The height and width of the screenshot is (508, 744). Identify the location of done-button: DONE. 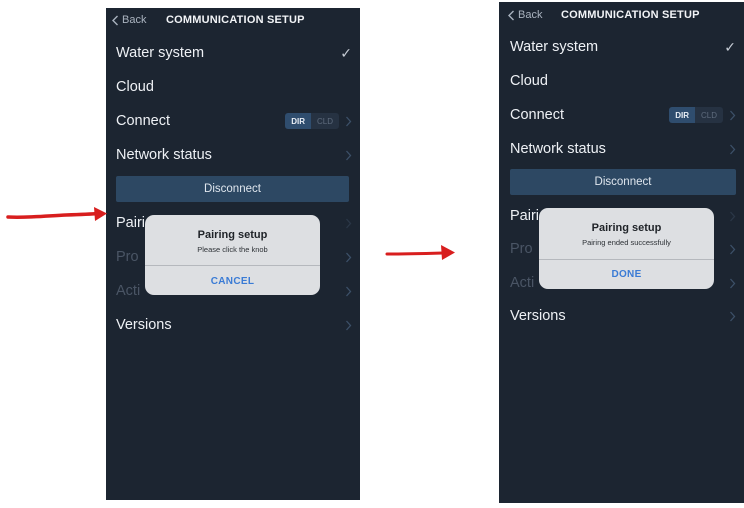
(626, 274).